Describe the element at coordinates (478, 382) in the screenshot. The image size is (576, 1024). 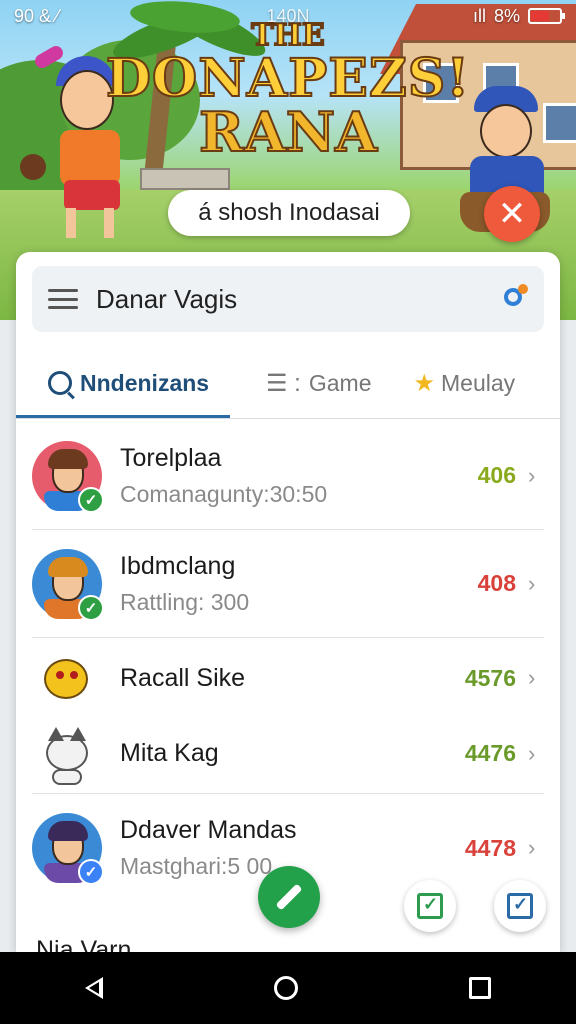
I see `tab-label: Meulay` at that location.